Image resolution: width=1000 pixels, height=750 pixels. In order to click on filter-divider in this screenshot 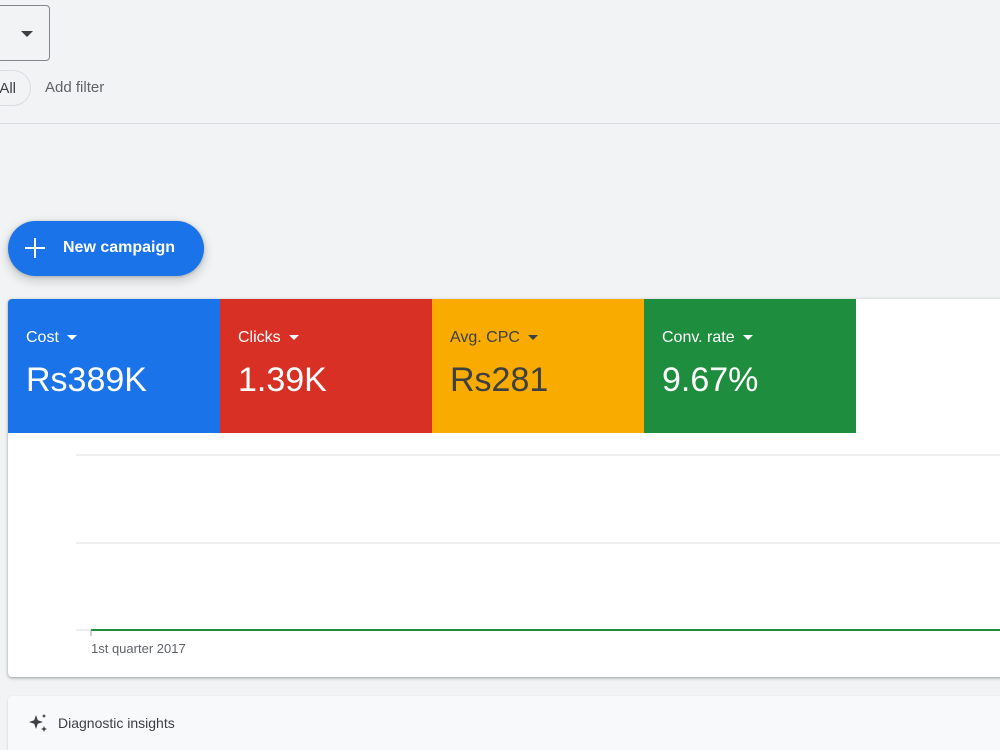, I will do `click(500, 123)`.